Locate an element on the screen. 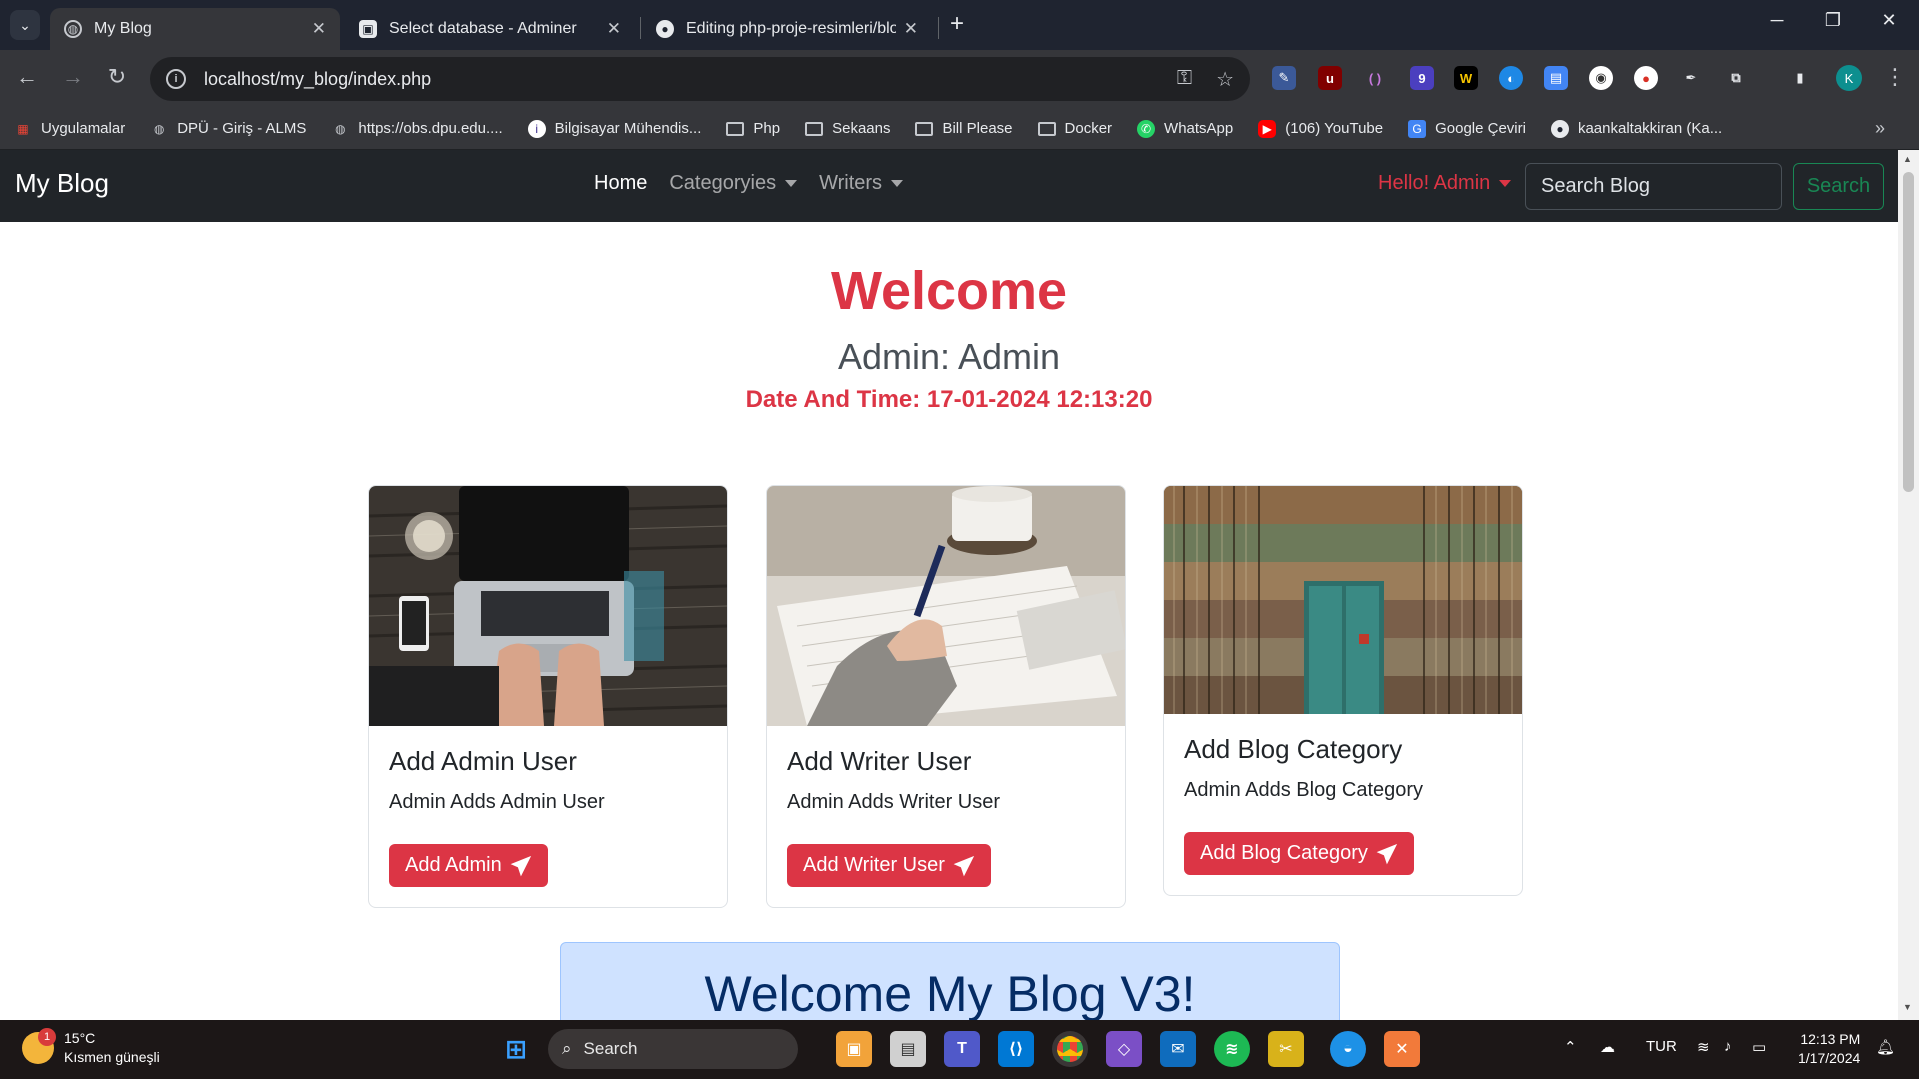 The width and height of the screenshot is (1919, 1079). bookmarks-overflow-icon: » is located at coordinates (1880, 128).